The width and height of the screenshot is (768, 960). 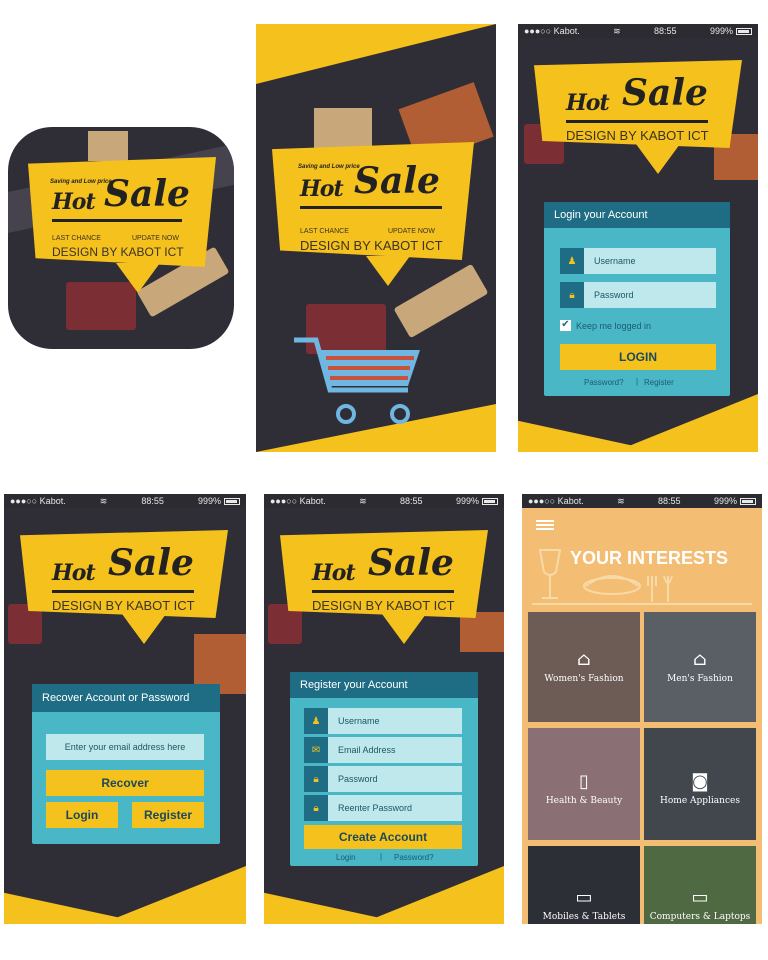 I want to click on menu-icon, so click(x=545, y=525).